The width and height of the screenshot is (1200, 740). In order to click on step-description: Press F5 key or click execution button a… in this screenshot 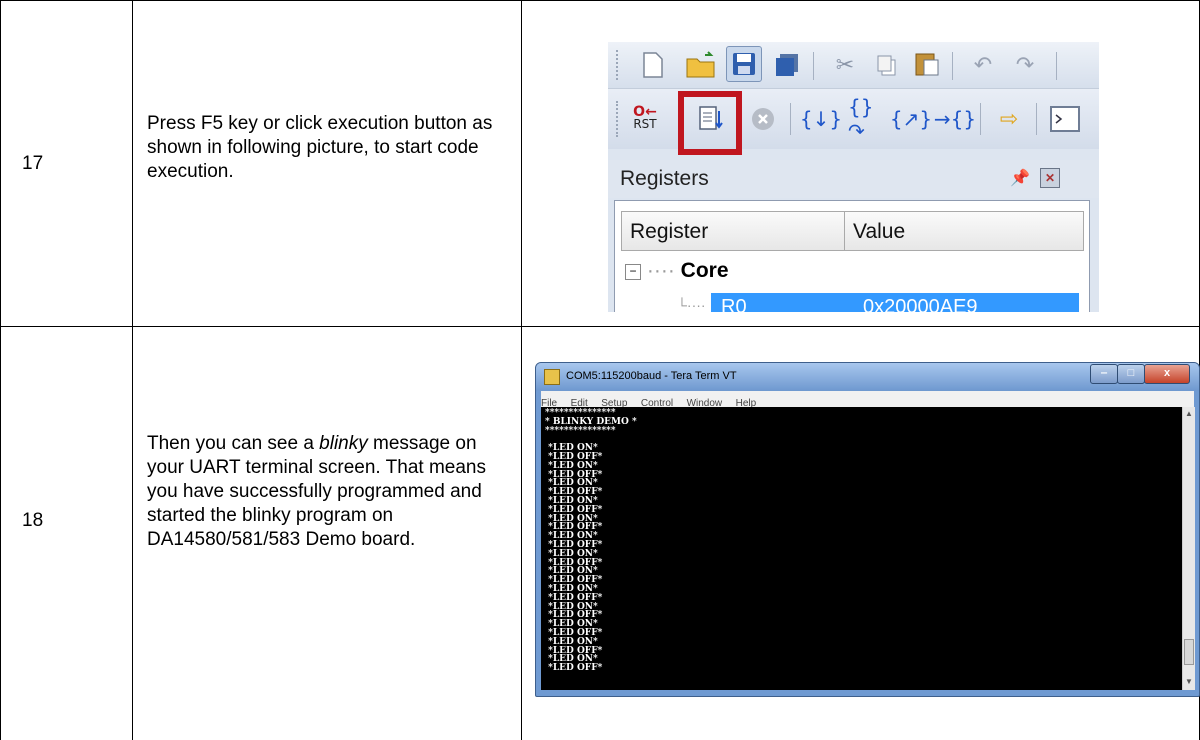, I will do `click(322, 148)`.